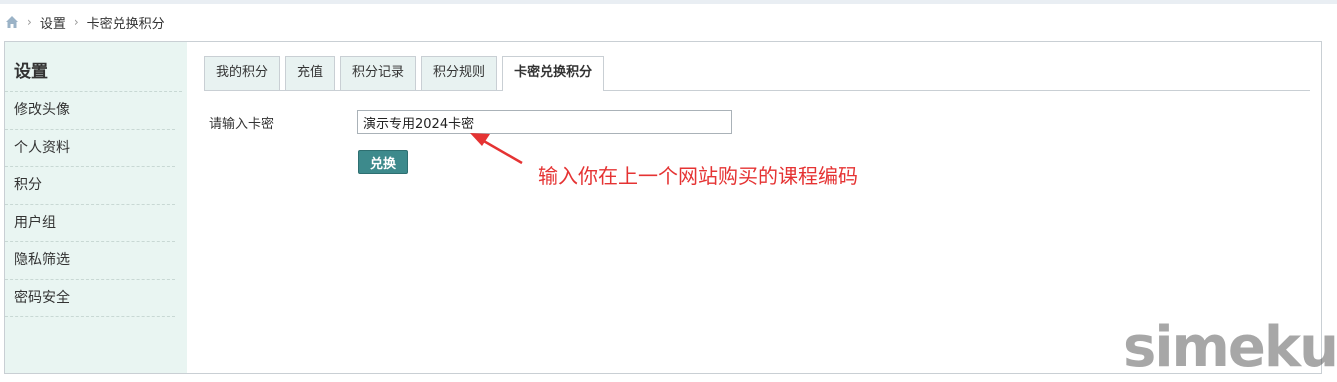 The width and height of the screenshot is (1337, 382). I want to click on breadcrumb-item-current: 卡密兑换积分, so click(125, 24).